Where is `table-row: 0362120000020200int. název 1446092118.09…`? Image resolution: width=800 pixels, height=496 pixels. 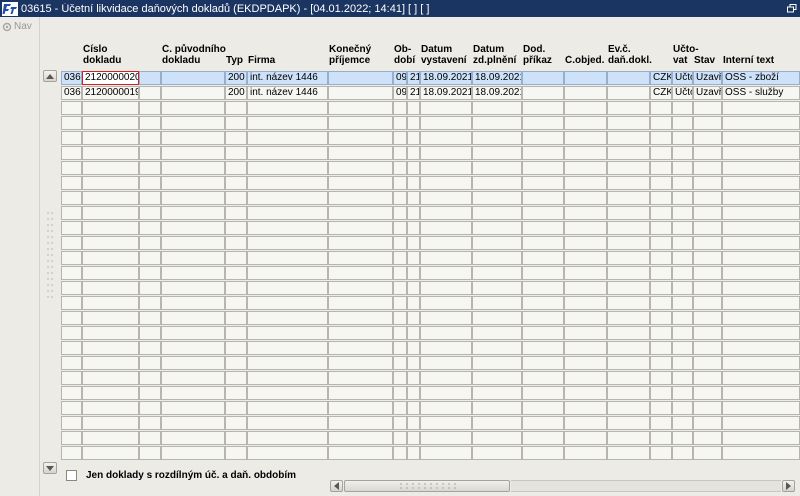
table-row: 0362120000020200int. název 1446092118.09… is located at coordinates (430, 78).